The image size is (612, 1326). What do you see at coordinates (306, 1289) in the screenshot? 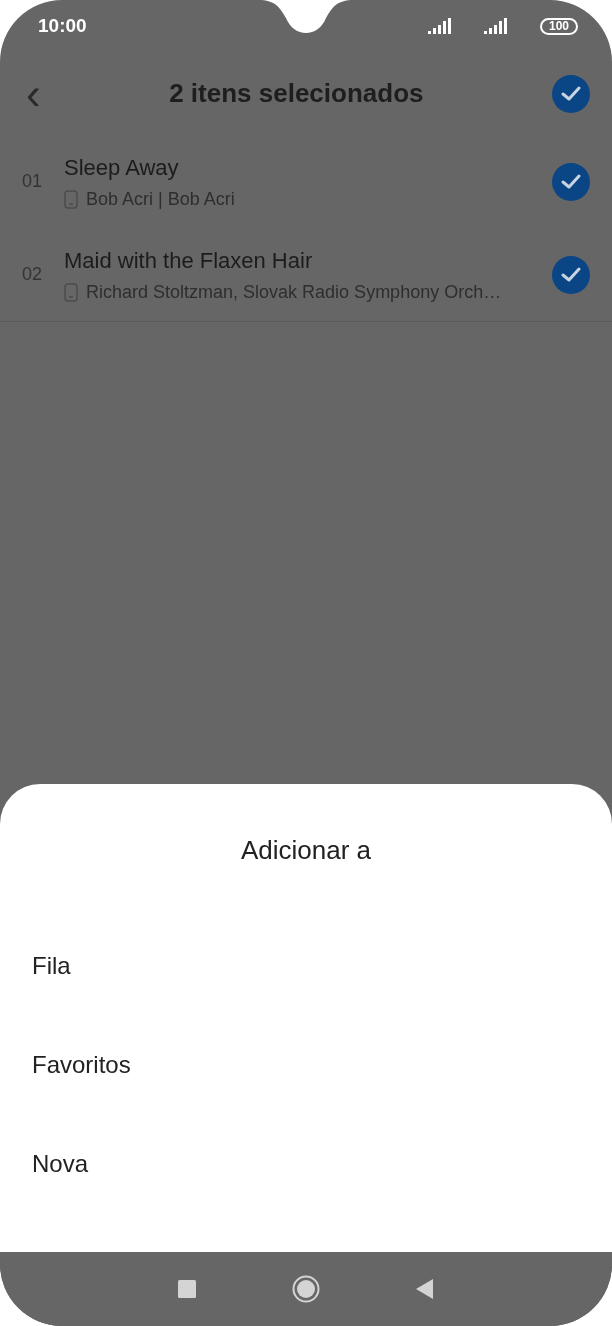
I see `home-button` at bounding box center [306, 1289].